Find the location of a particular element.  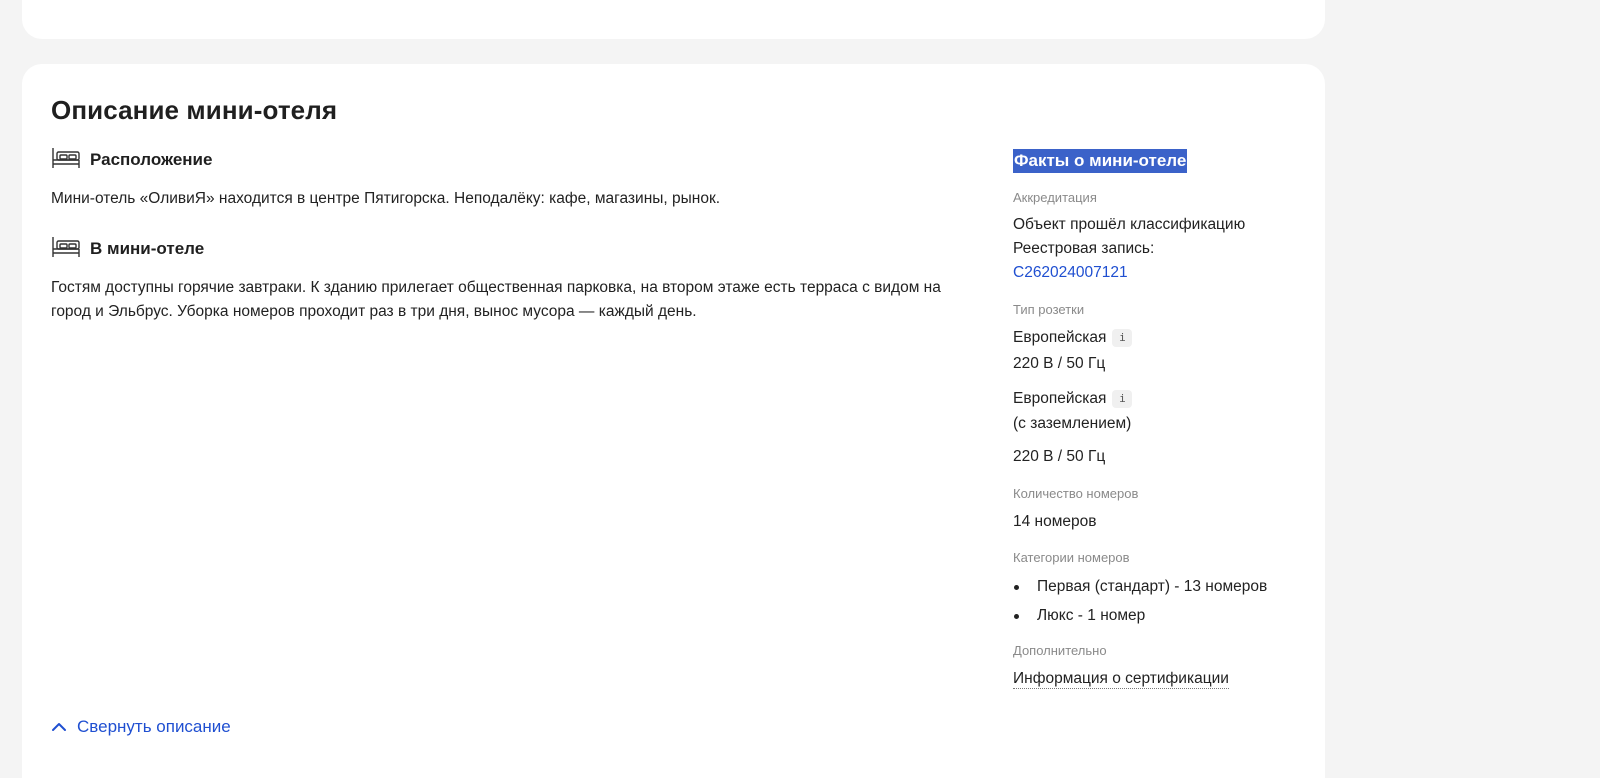

chevron-up-icon is located at coordinates (59, 727).